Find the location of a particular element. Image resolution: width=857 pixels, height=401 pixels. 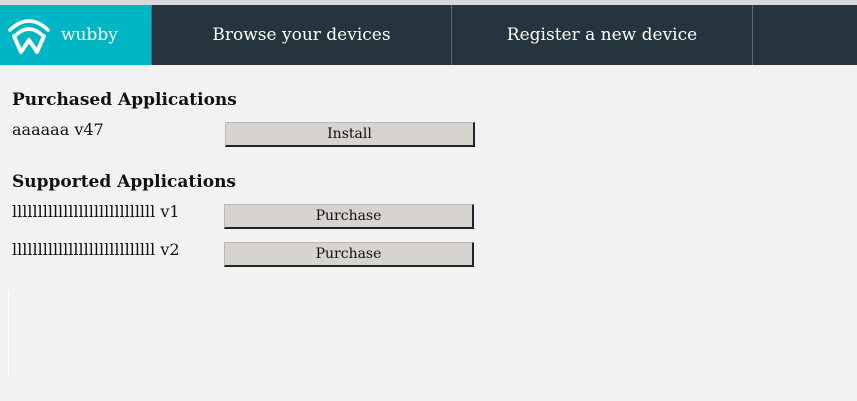

supported-app-name: llllllllllllllllllllllllllll v1 is located at coordinates (96, 211).